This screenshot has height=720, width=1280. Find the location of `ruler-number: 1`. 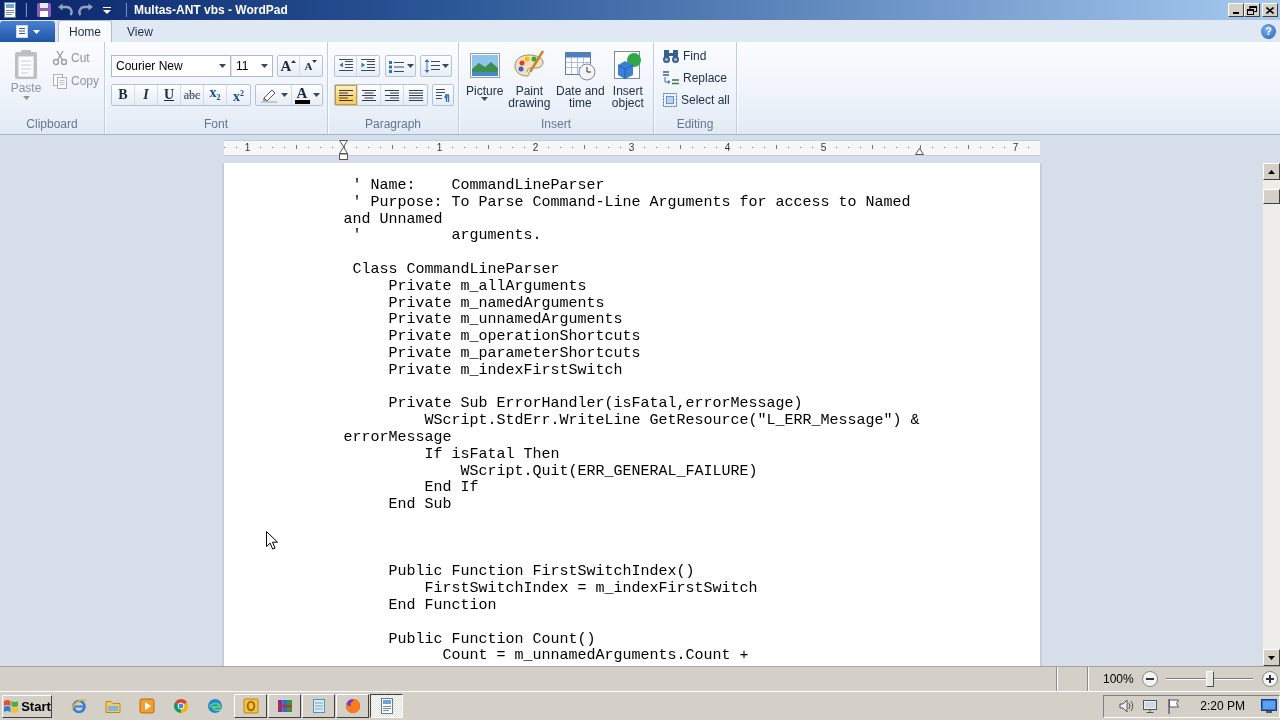

ruler-number: 1 is located at coordinates (439, 148).